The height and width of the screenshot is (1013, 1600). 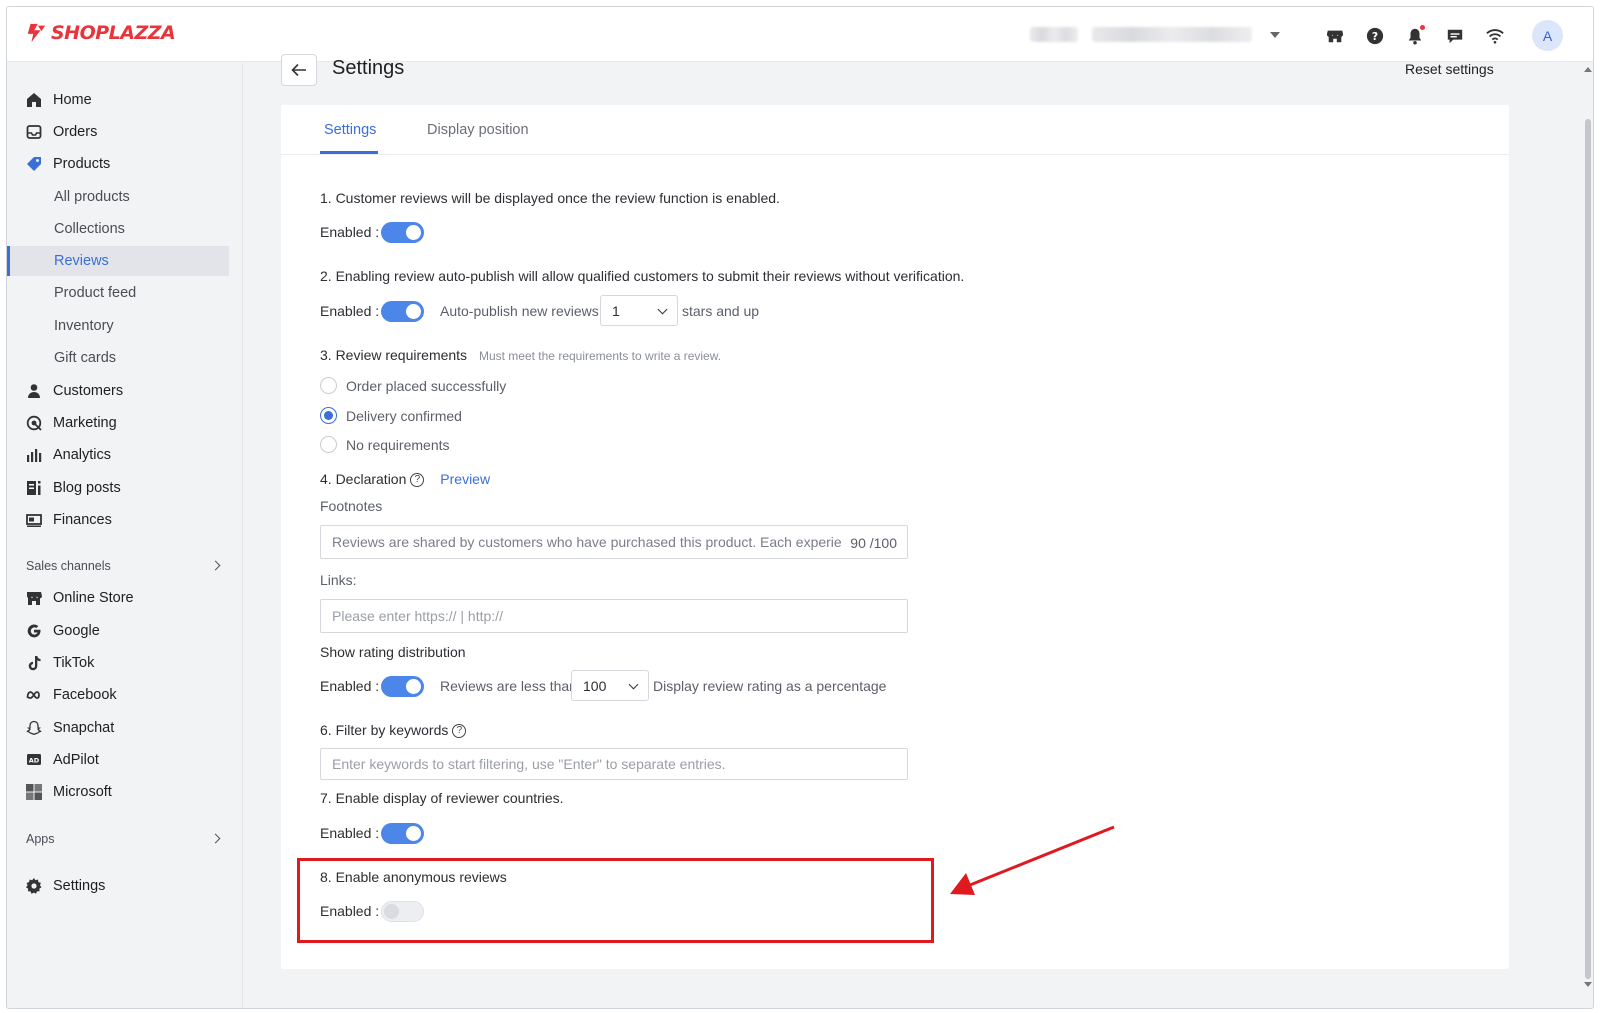 What do you see at coordinates (82, 455) in the screenshot?
I see `sidebar-item-label: Analytics` at bounding box center [82, 455].